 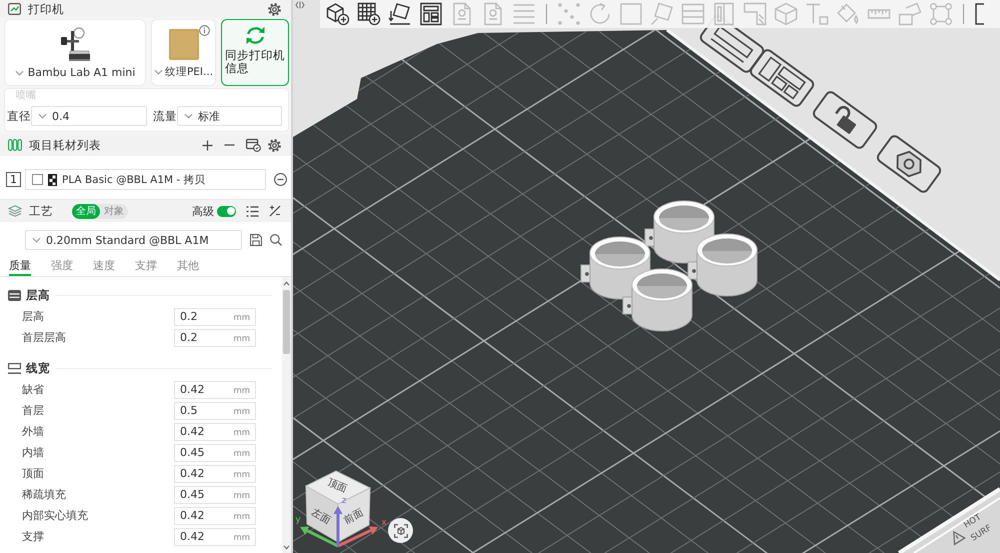 What do you see at coordinates (252, 211) in the screenshot?
I see `list-icon` at bounding box center [252, 211].